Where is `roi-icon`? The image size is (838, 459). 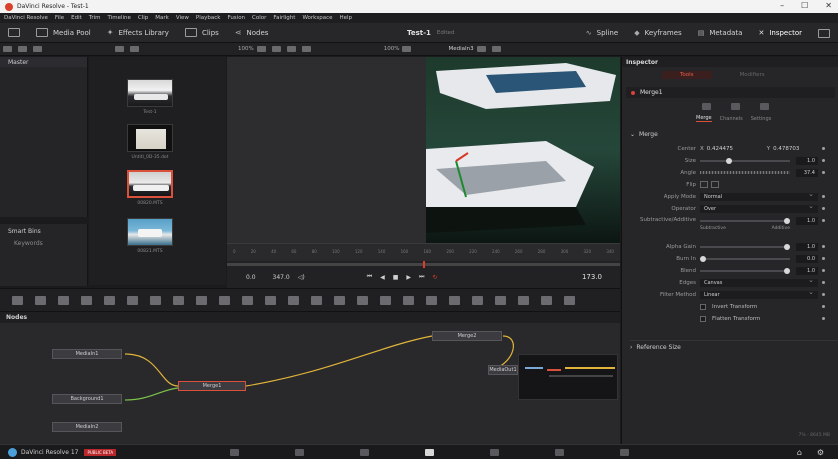 roi-icon is located at coordinates (276, 49).